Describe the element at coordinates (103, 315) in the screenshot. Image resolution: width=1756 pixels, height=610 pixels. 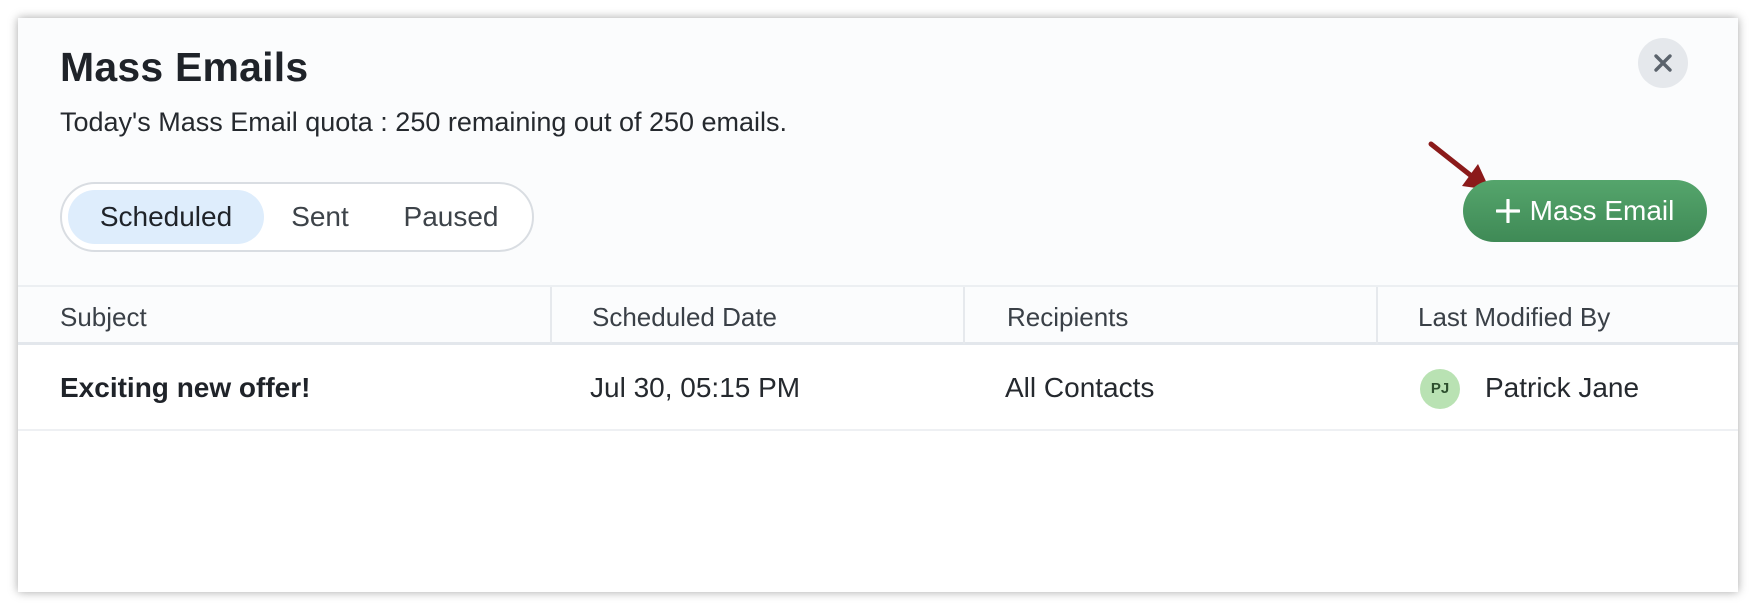
I see `column-header-subject: Subject` at that location.